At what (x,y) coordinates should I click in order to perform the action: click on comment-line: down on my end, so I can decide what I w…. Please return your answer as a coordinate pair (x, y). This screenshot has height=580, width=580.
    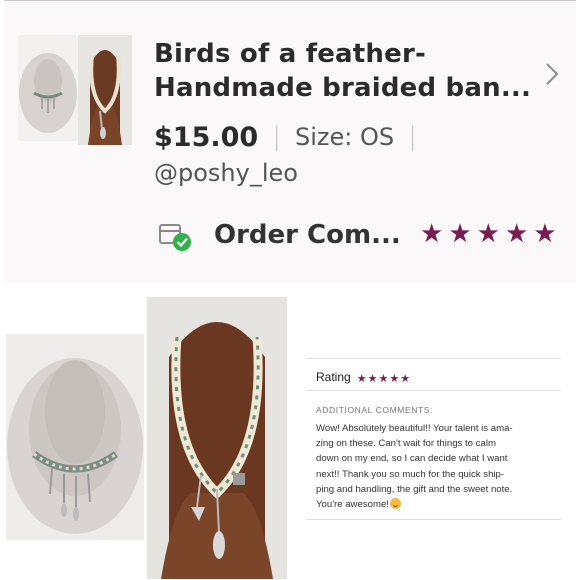
    Looking at the image, I should click on (412, 459).